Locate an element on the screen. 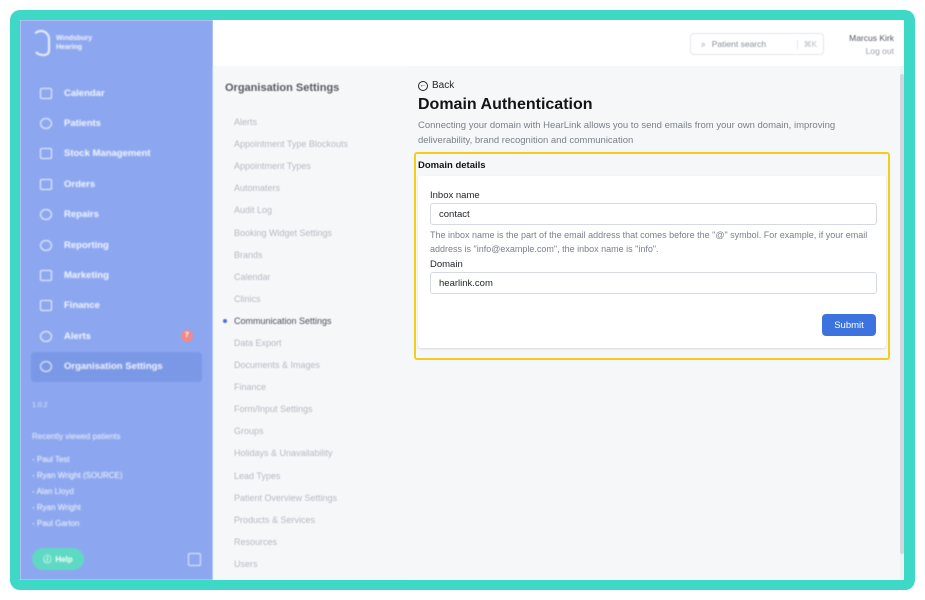 The height and width of the screenshot is (600, 925). settings-item-communication-settings: Communication Settings is located at coordinates (313, 321).